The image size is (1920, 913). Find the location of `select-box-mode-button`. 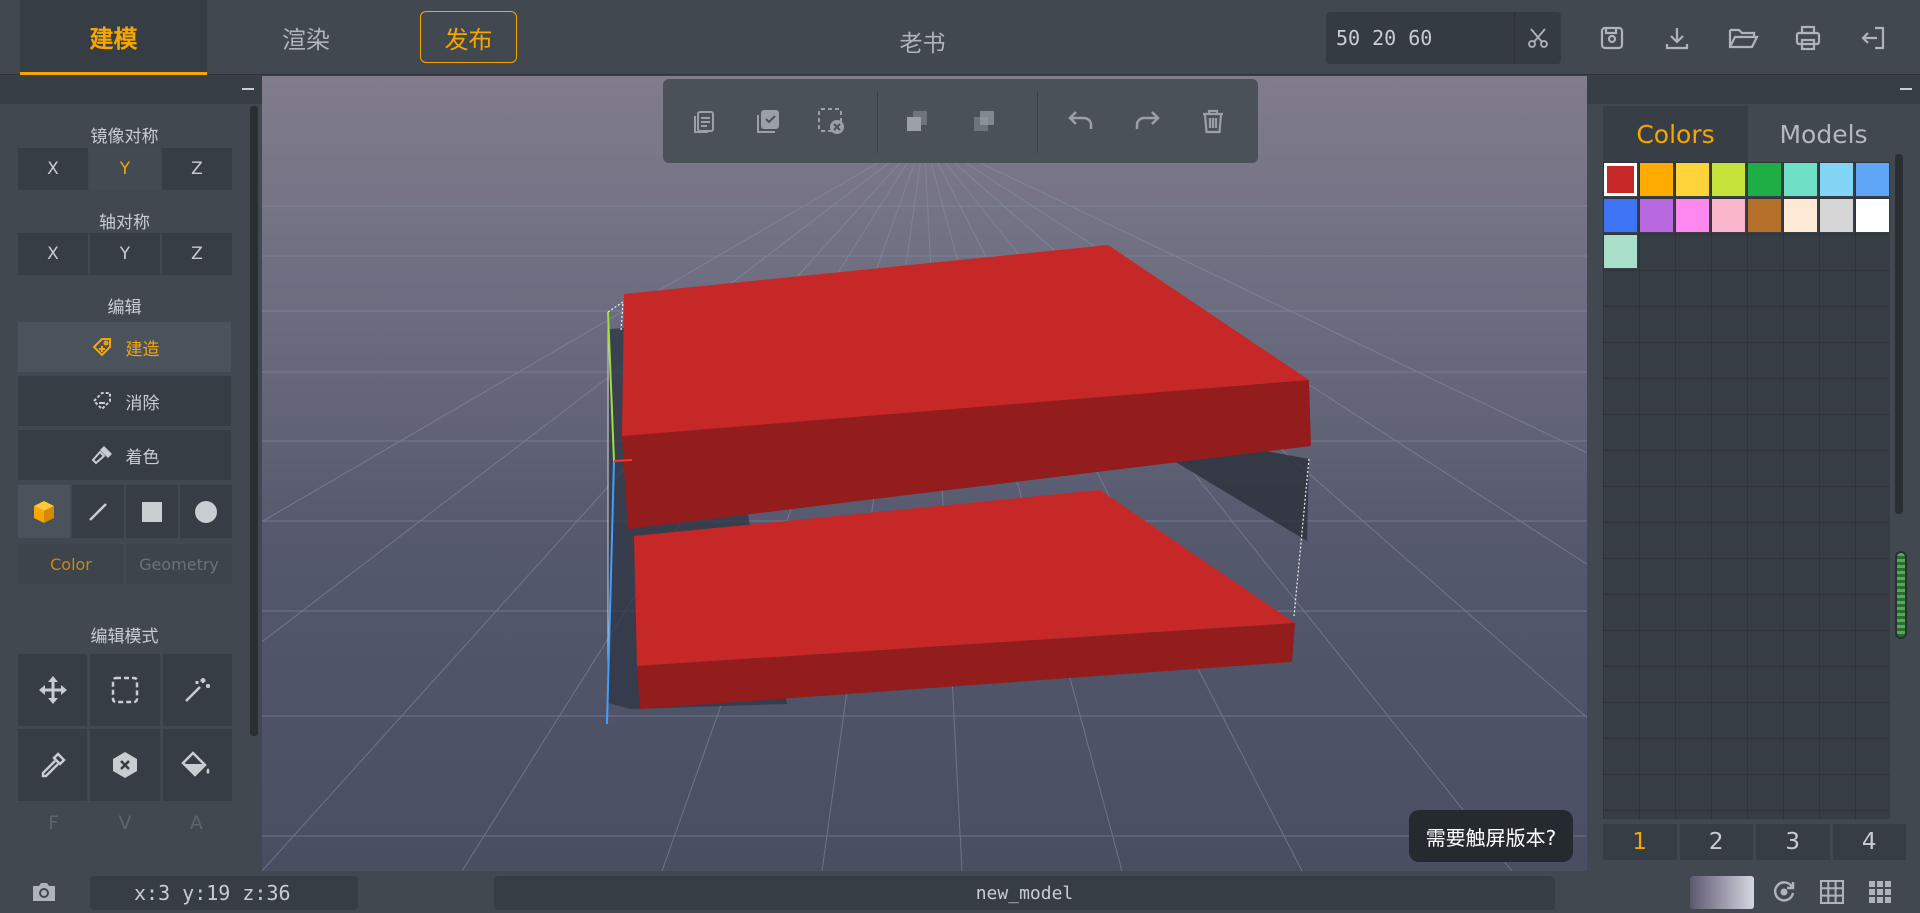

select-box-mode-button is located at coordinates (125, 690).